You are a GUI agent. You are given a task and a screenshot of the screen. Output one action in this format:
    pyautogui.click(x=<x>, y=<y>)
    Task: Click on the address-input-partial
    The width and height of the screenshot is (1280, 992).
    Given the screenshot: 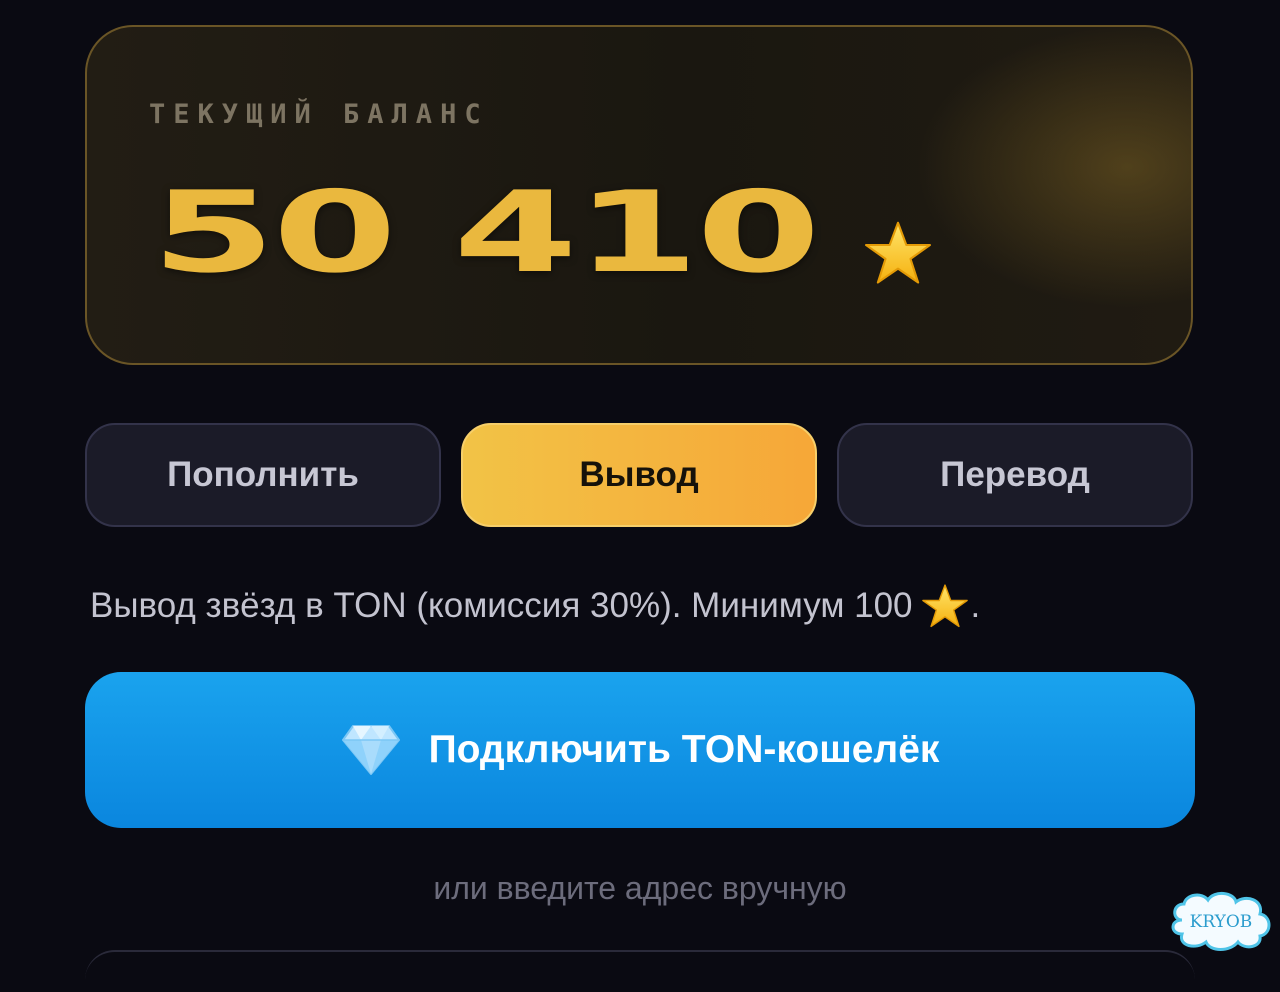 What is the action you would take?
    pyautogui.click(x=640, y=971)
    